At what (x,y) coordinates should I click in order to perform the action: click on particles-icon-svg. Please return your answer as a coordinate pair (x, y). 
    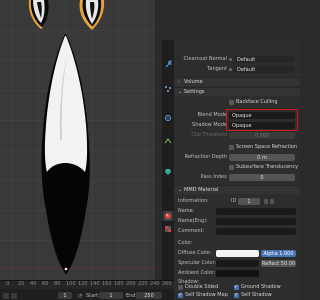
    Looking at the image, I should click on (168, 89).